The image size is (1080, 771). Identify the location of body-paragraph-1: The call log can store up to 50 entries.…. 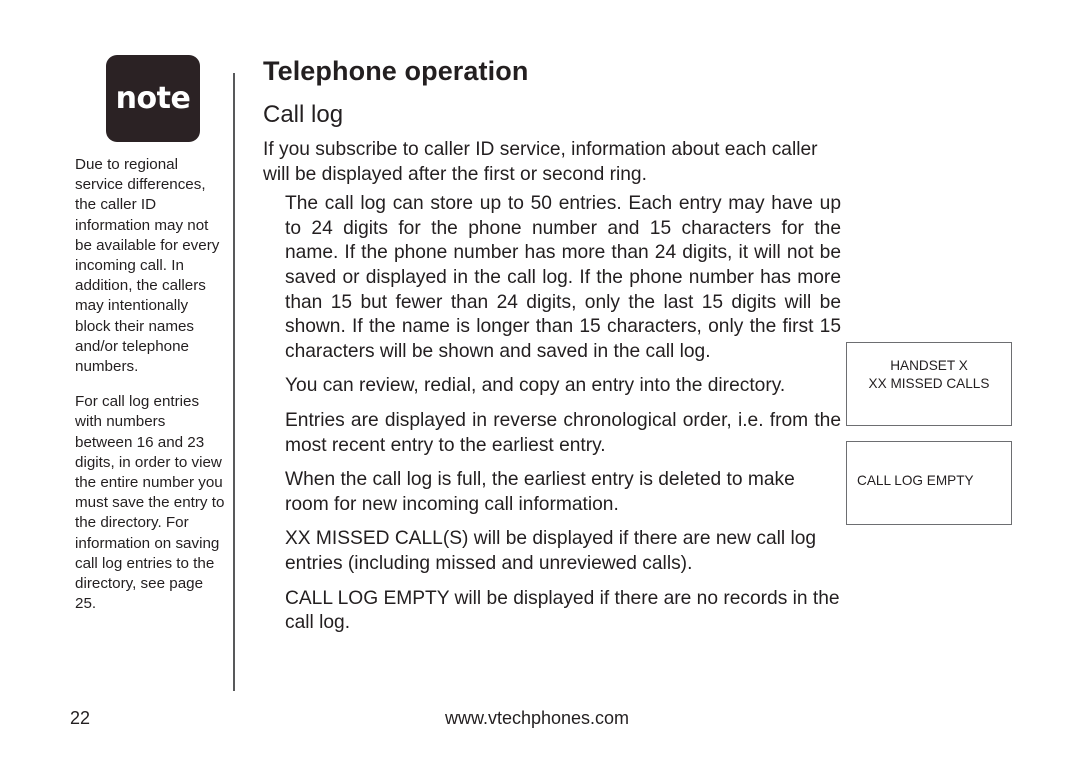
(563, 277).